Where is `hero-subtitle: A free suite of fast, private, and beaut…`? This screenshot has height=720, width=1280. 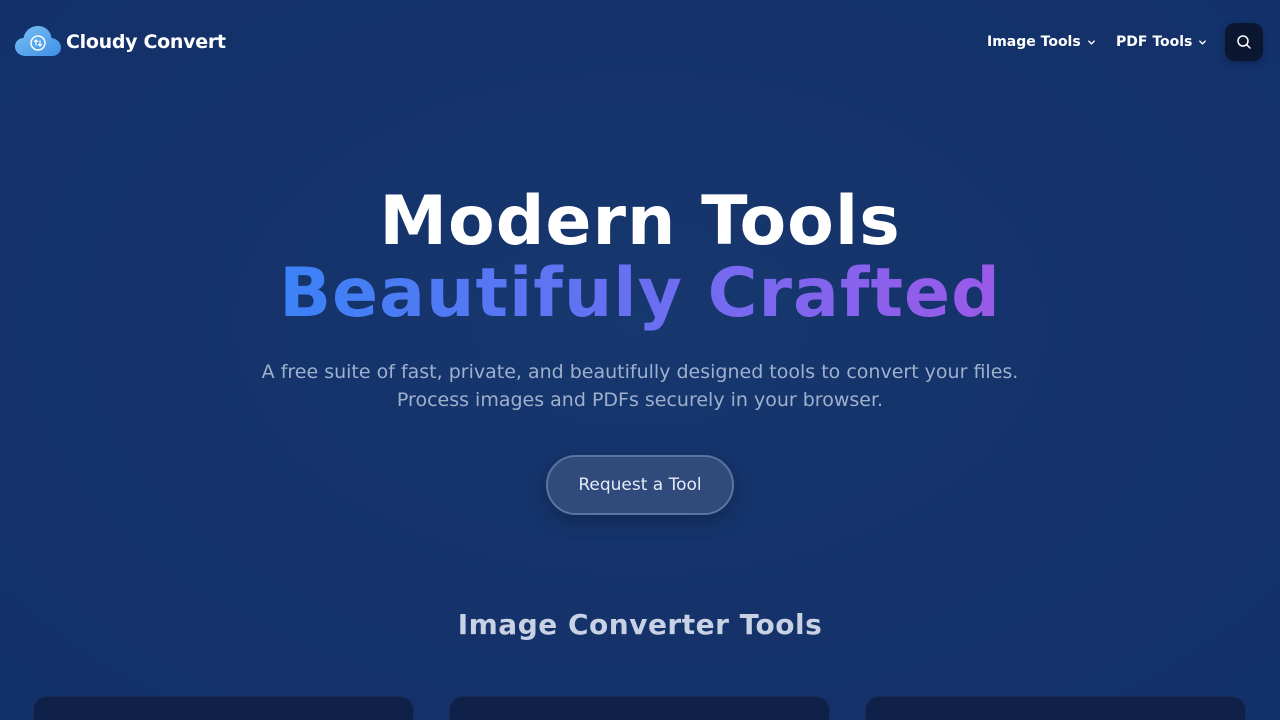
hero-subtitle: A free suite of fast, private, and beaut… is located at coordinates (640, 386).